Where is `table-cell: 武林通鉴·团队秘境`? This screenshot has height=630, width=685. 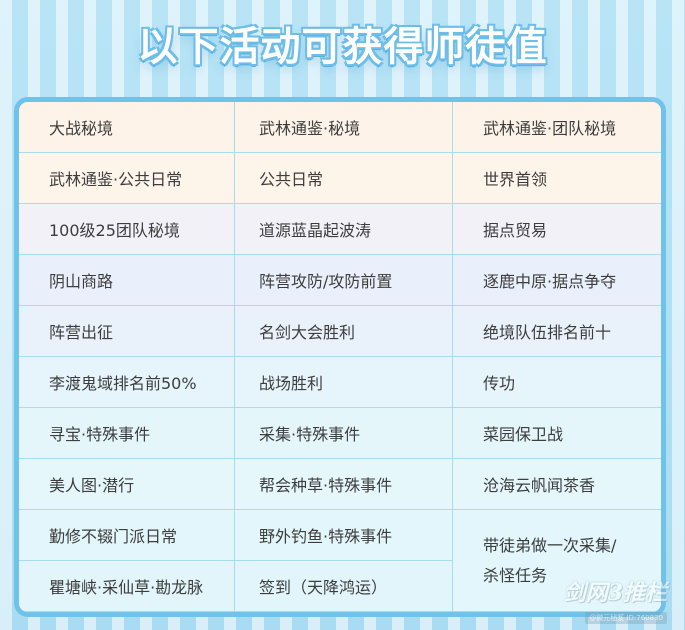
table-cell: 武林通鉴·团队秘境 is located at coordinates (557, 127).